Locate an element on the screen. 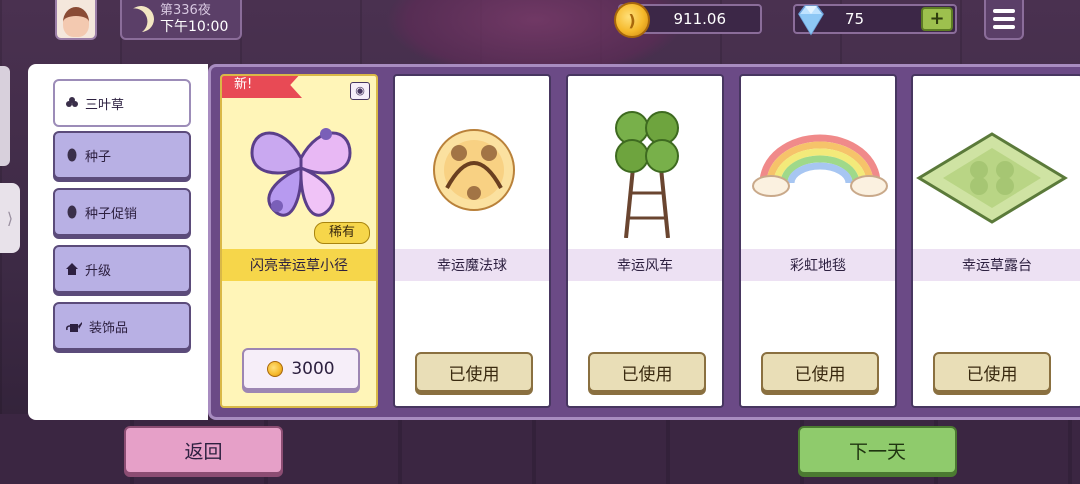  category-decorations: 装饰品 is located at coordinates (122, 326).